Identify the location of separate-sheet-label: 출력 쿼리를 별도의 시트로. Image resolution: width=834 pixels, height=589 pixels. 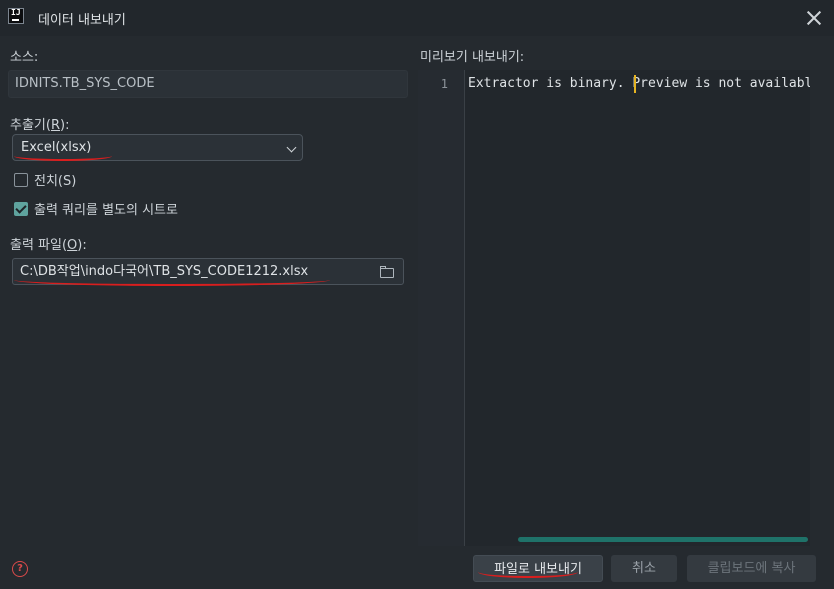
(106, 210).